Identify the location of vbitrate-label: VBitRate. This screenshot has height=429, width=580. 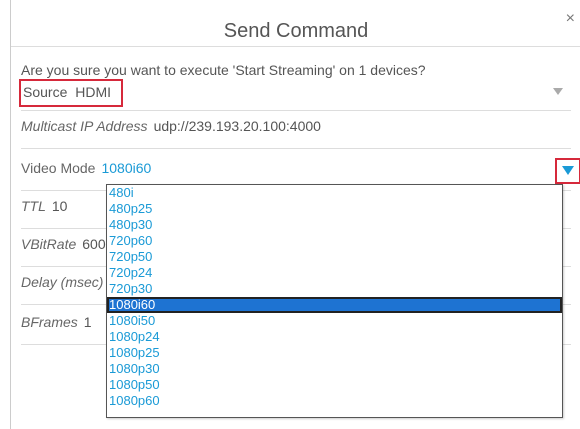
(49, 244).